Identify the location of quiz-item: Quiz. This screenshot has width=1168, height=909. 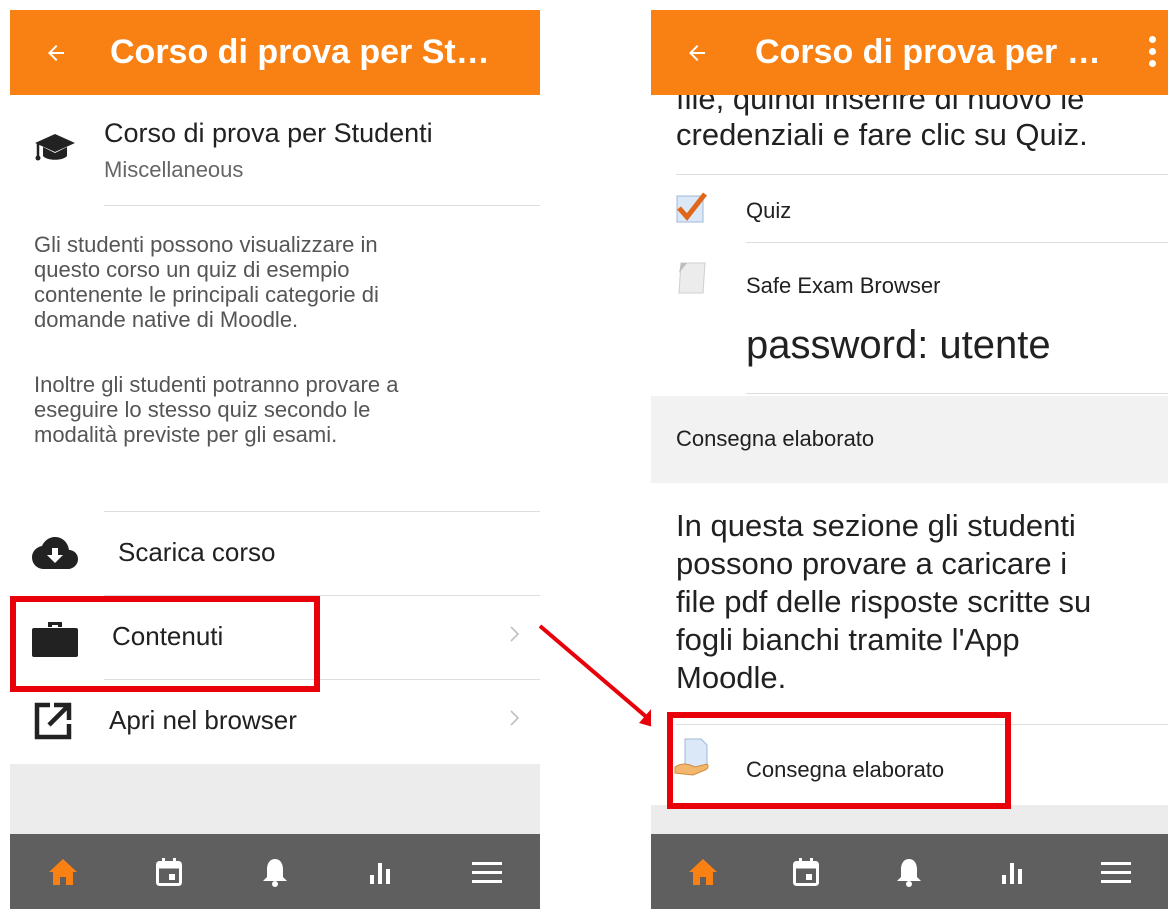
(909, 211).